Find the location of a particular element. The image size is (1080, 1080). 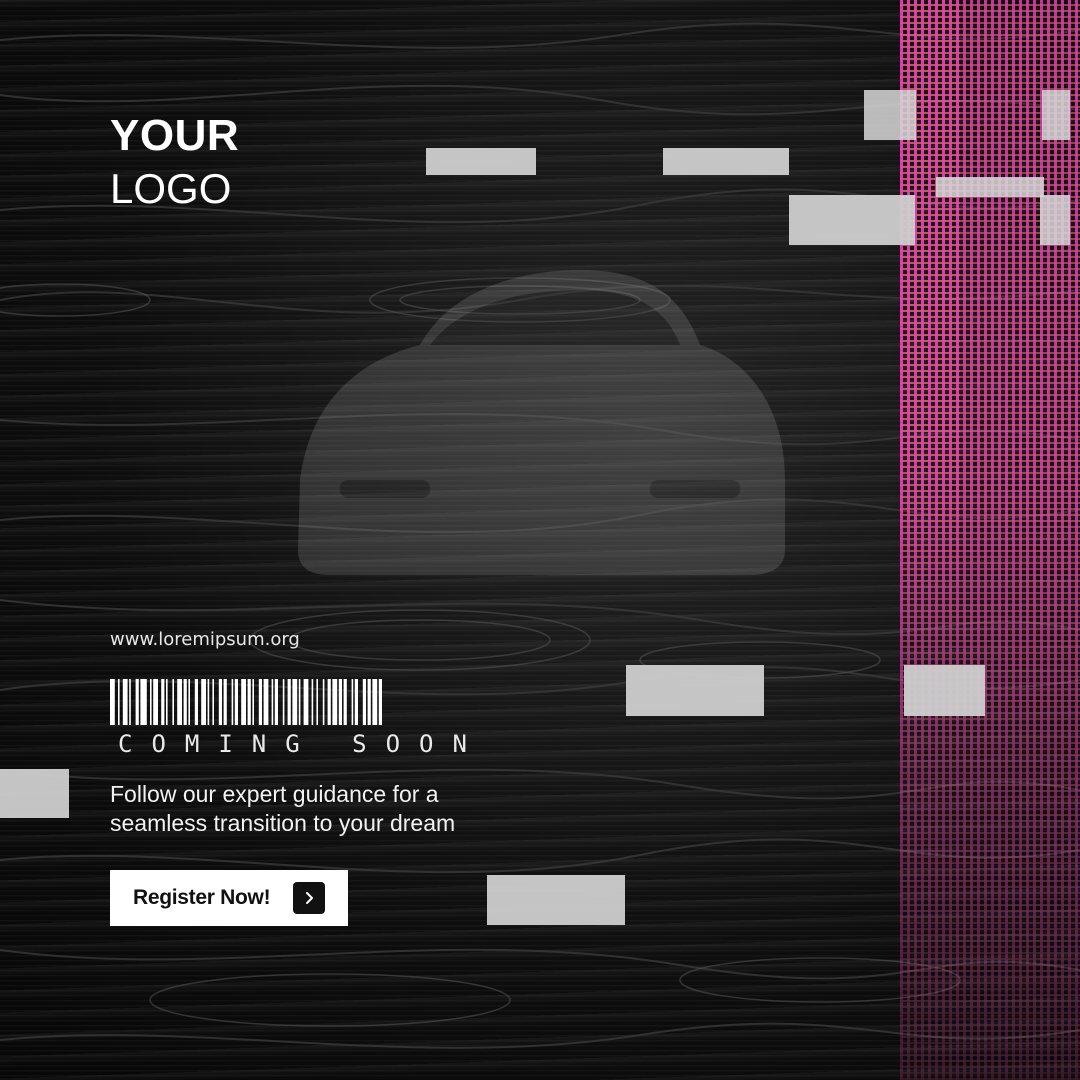

barcode-graphic is located at coordinates (246, 702).